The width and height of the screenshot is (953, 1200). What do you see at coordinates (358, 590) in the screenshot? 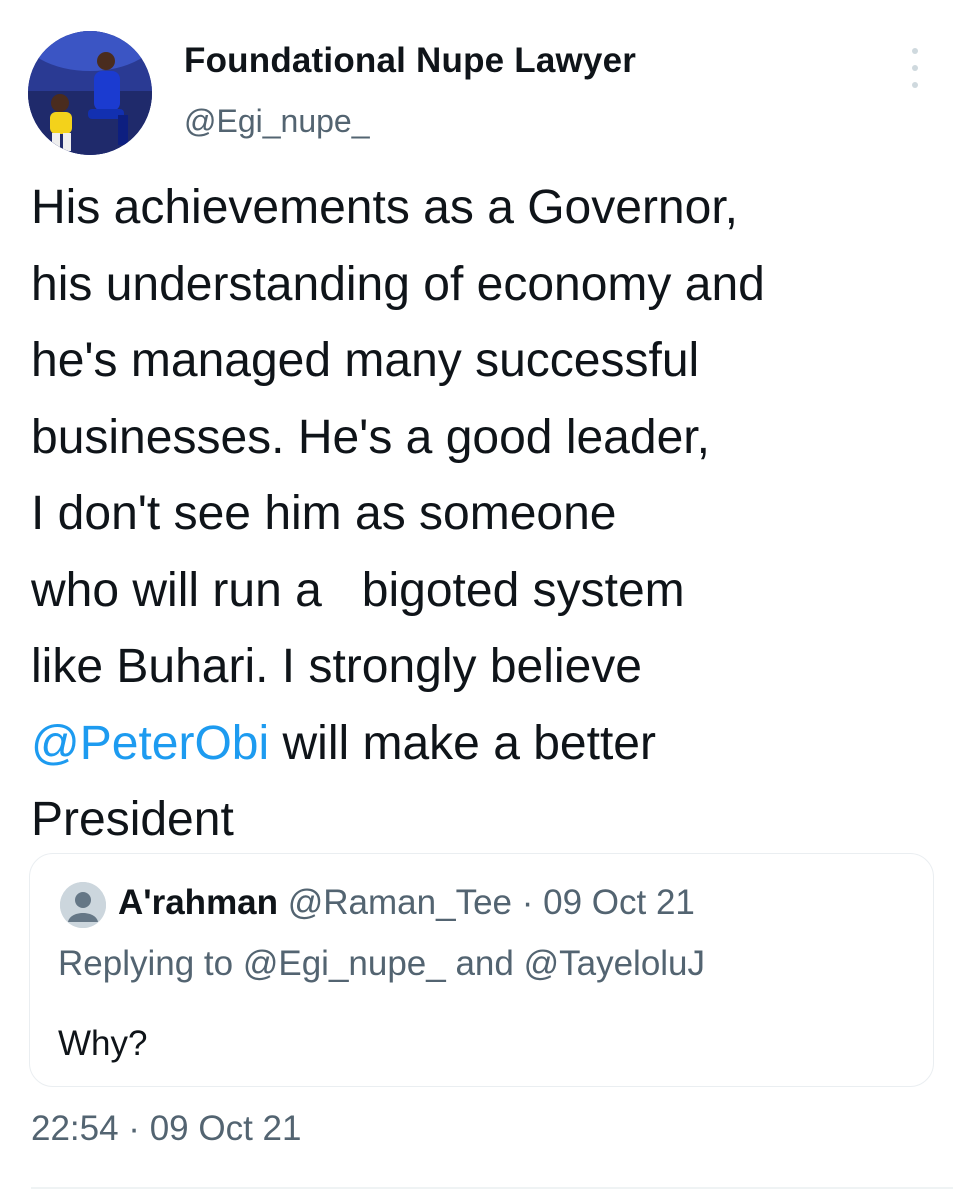
I see `tweet-line: who will run a bigoted system` at bounding box center [358, 590].